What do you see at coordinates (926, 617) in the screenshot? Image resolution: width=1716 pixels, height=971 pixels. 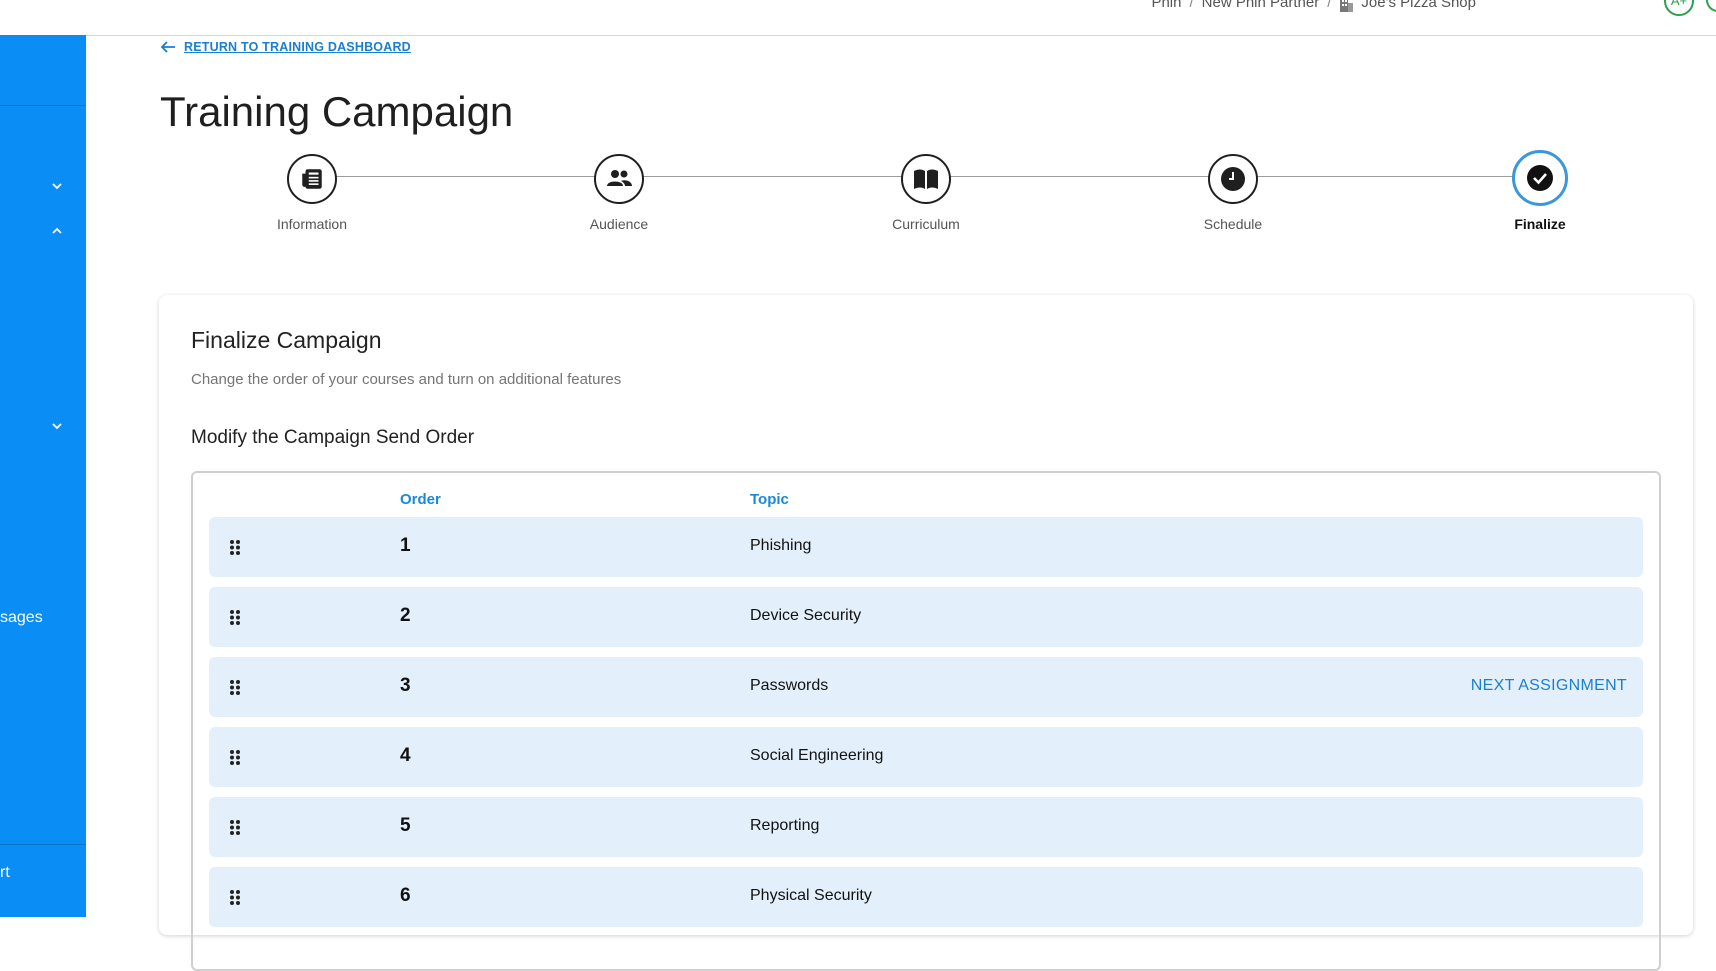 I see `table-row: 2 Device Security` at bounding box center [926, 617].